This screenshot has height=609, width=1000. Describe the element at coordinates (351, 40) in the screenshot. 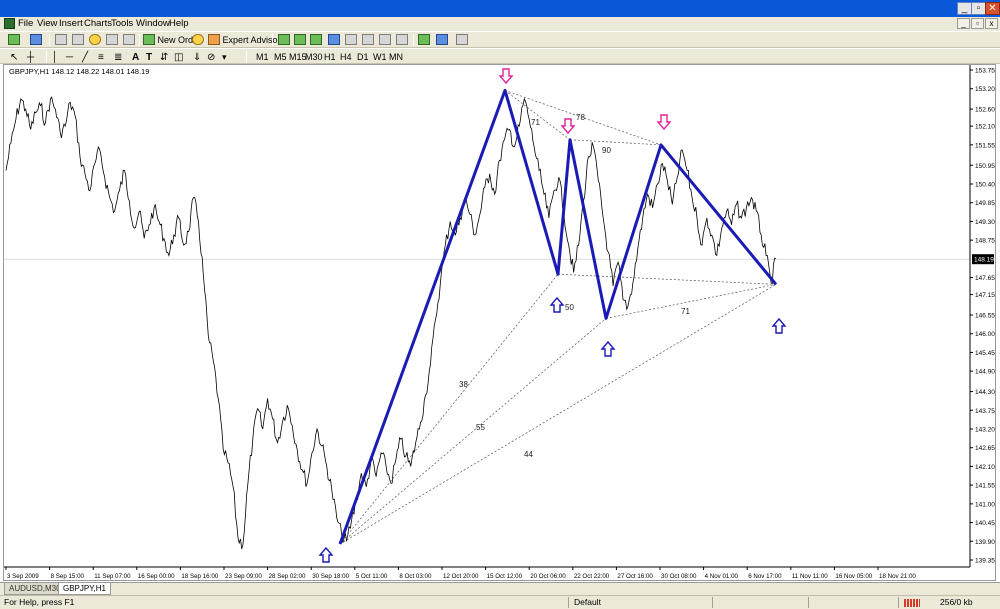

I see `zoom-out-button` at that location.